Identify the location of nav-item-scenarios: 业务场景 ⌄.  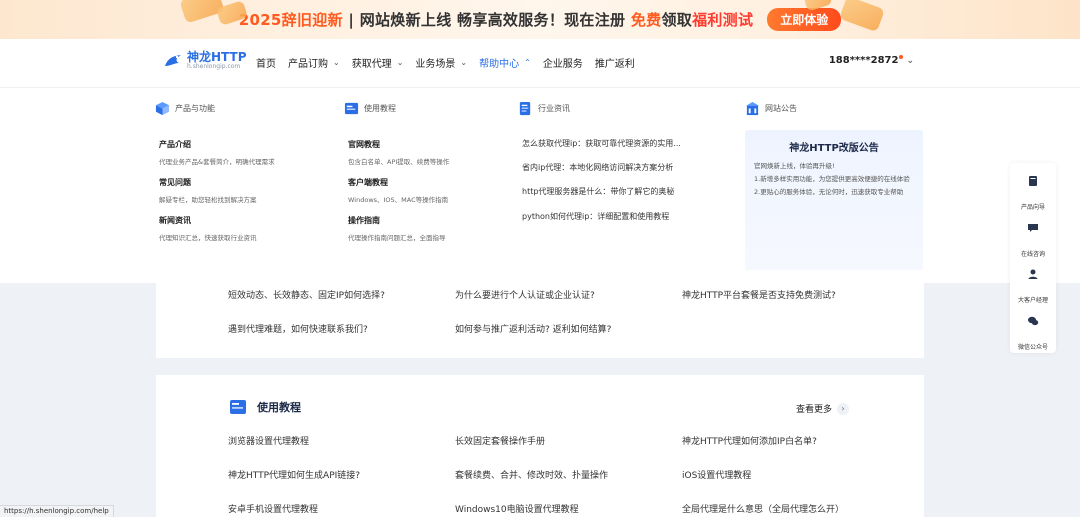
(441, 62).